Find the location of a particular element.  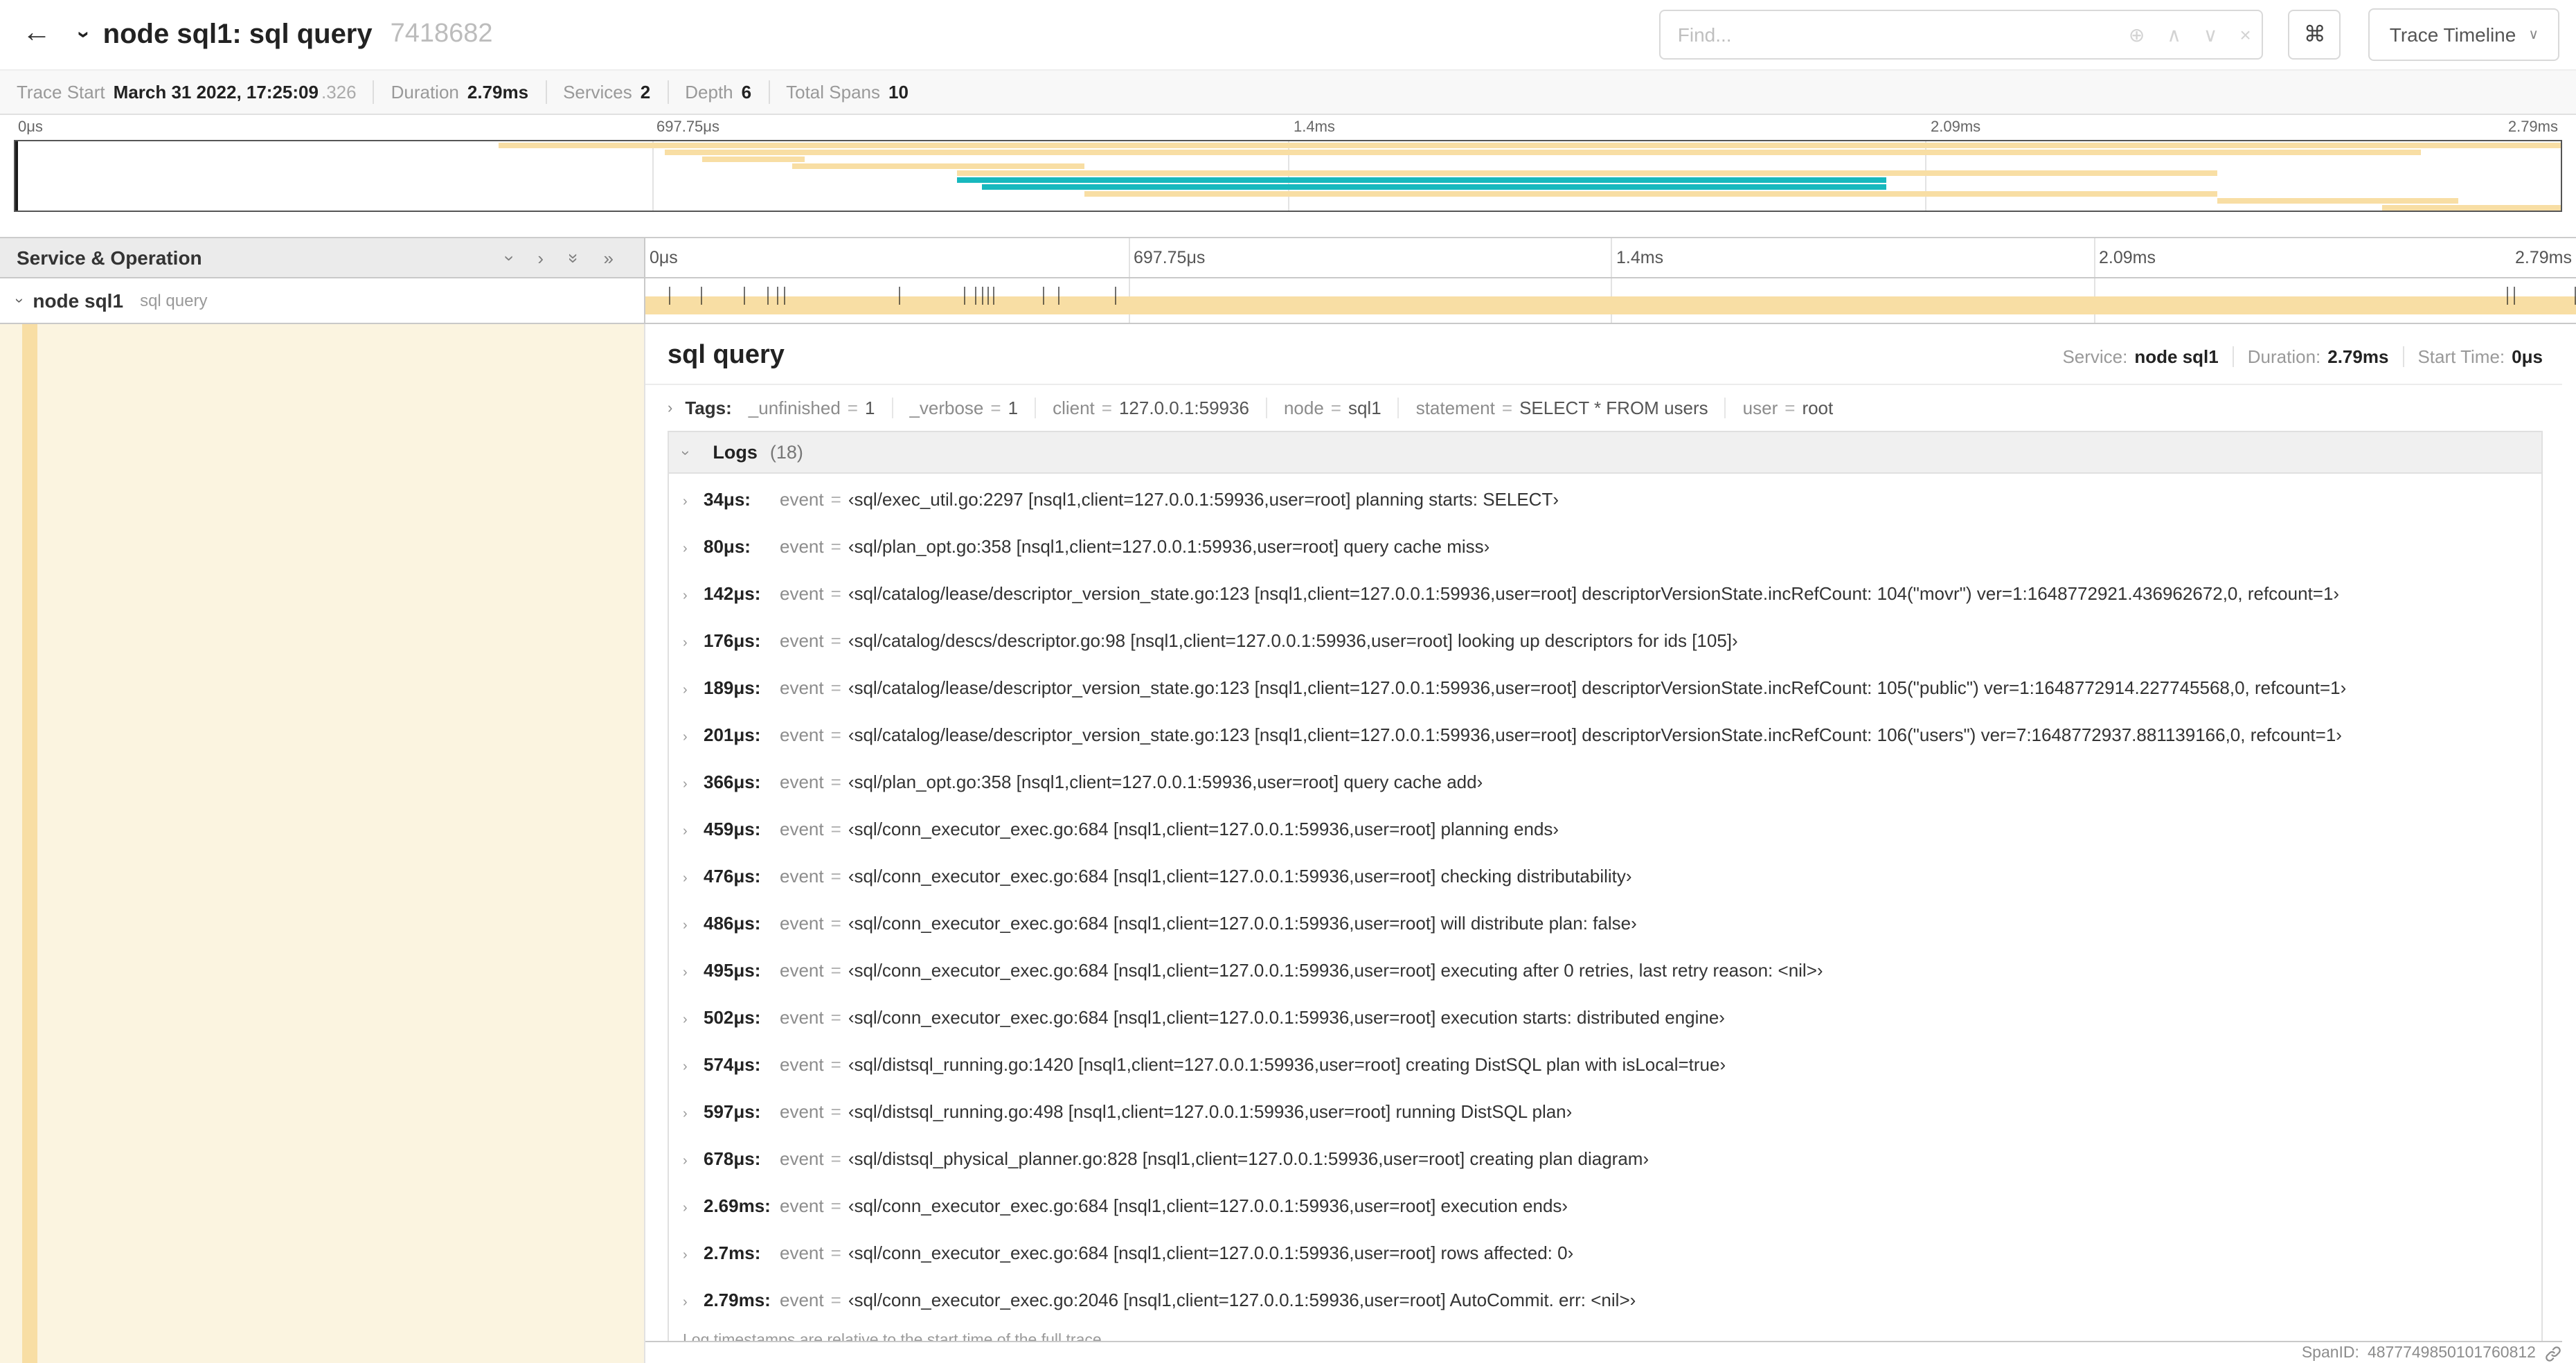

tag-value: 127.0.0.1:59936 is located at coordinates (1183, 408).